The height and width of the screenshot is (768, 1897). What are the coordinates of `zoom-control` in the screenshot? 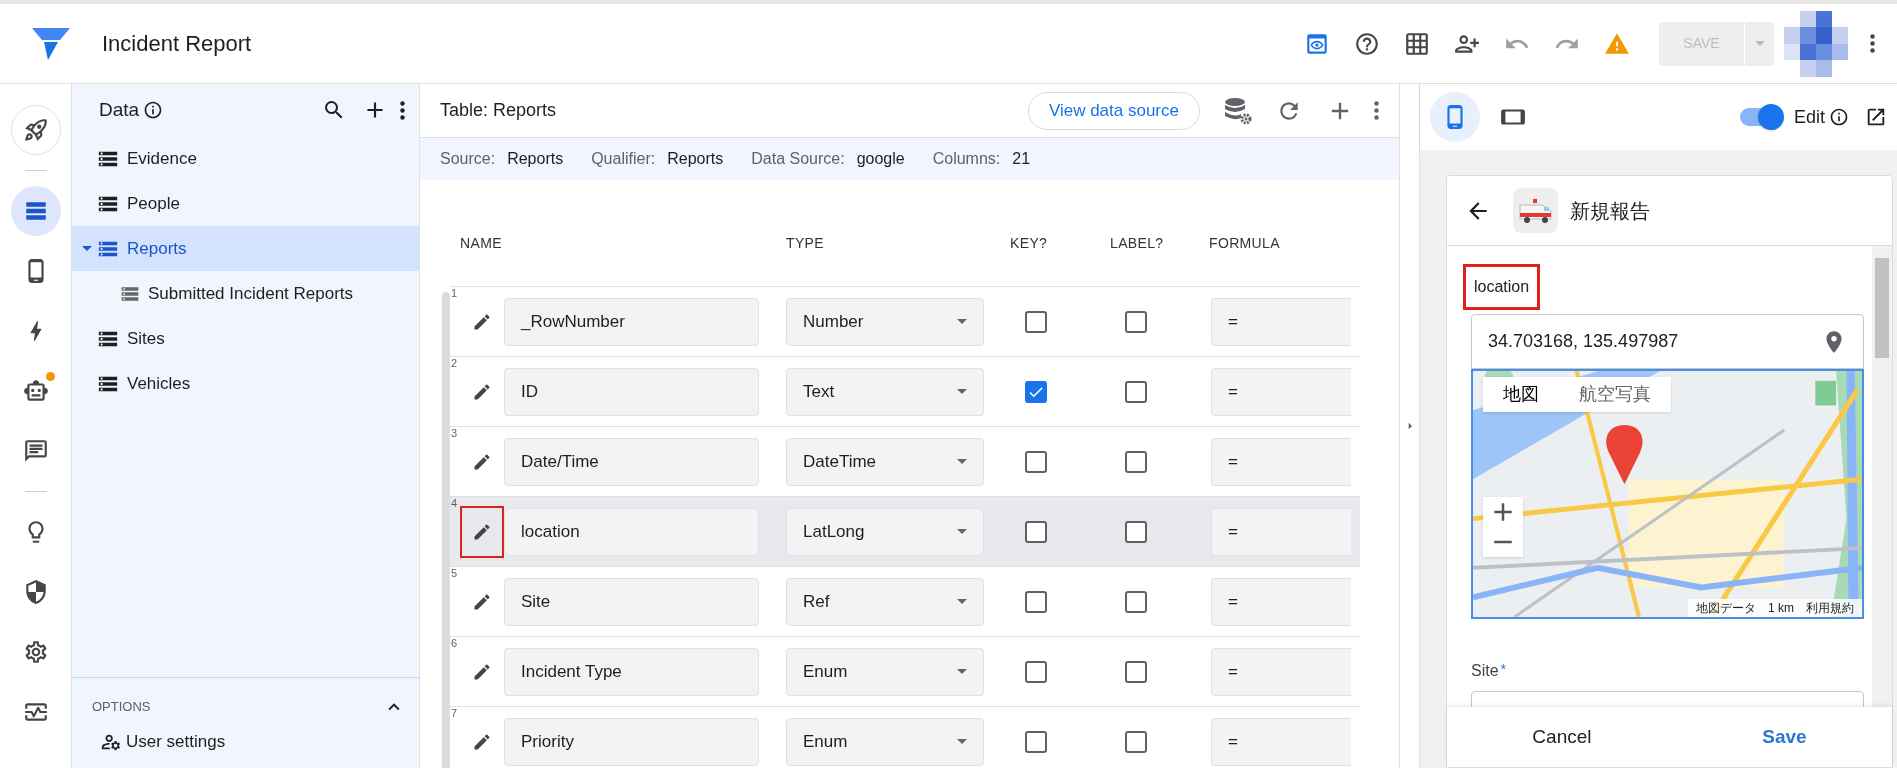 It's located at (1503, 527).